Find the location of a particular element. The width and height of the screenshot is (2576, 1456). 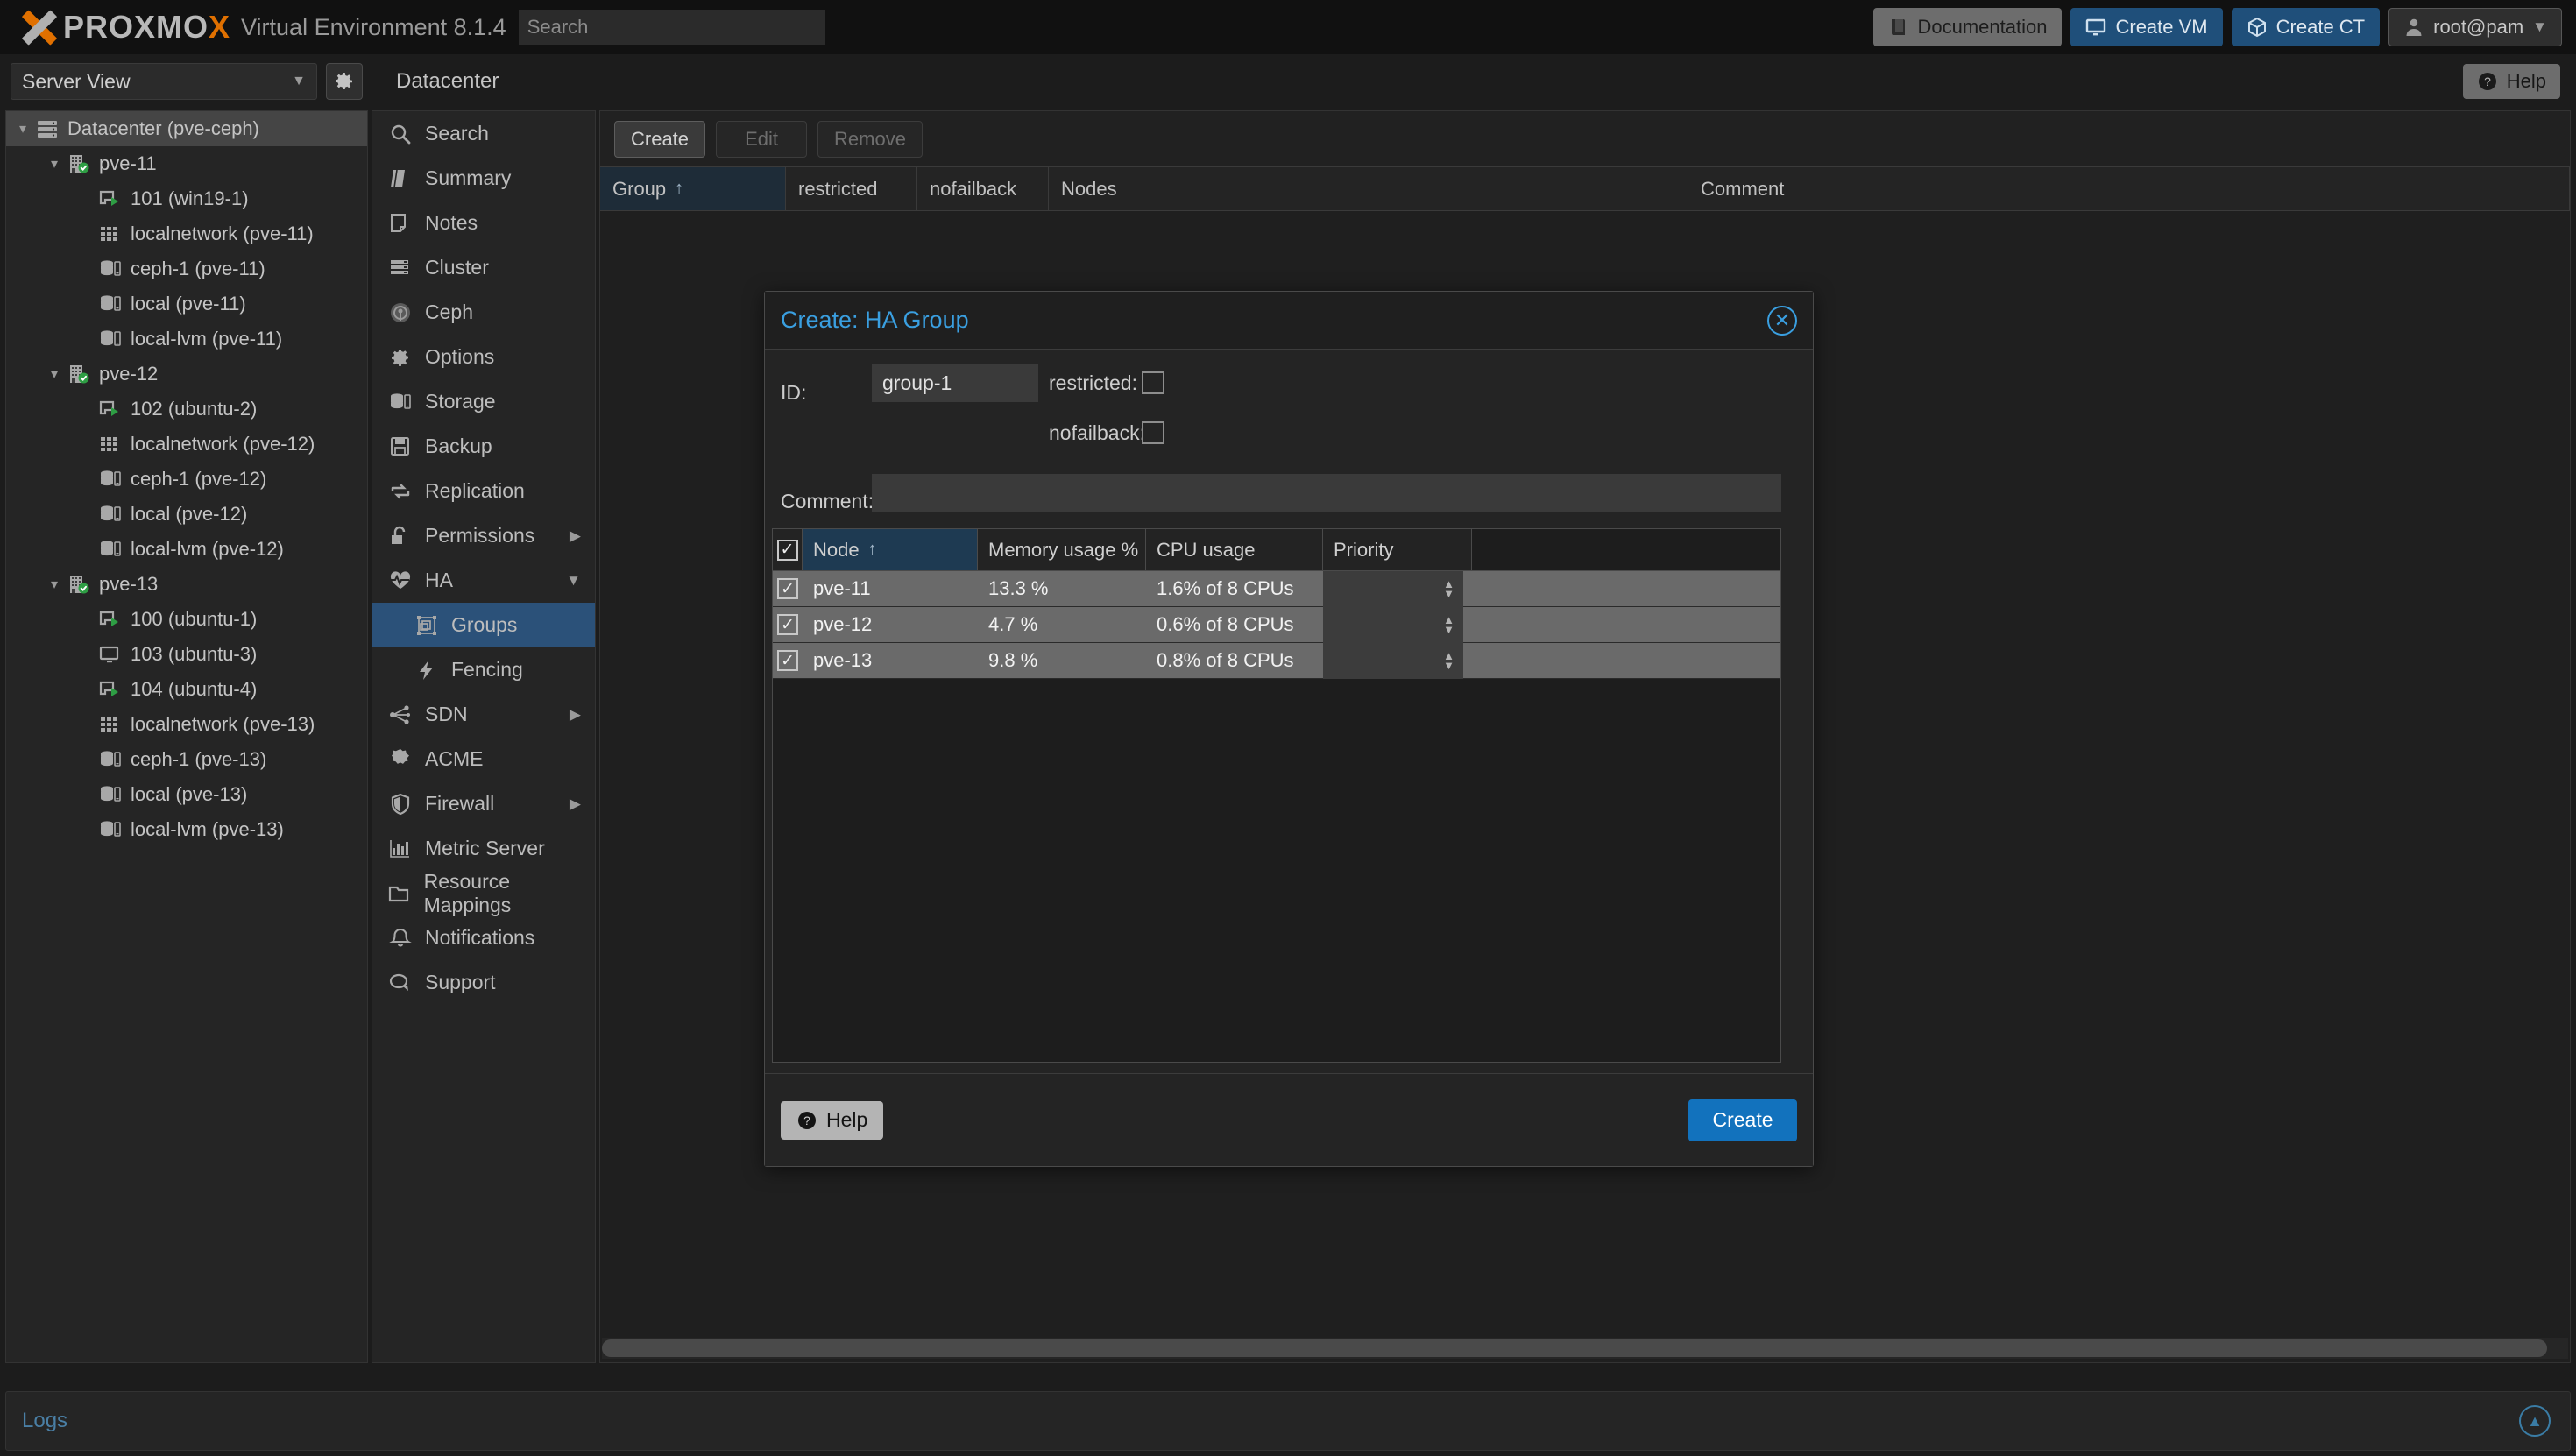

tree-item: local (pve-11) is located at coordinates (186, 304).